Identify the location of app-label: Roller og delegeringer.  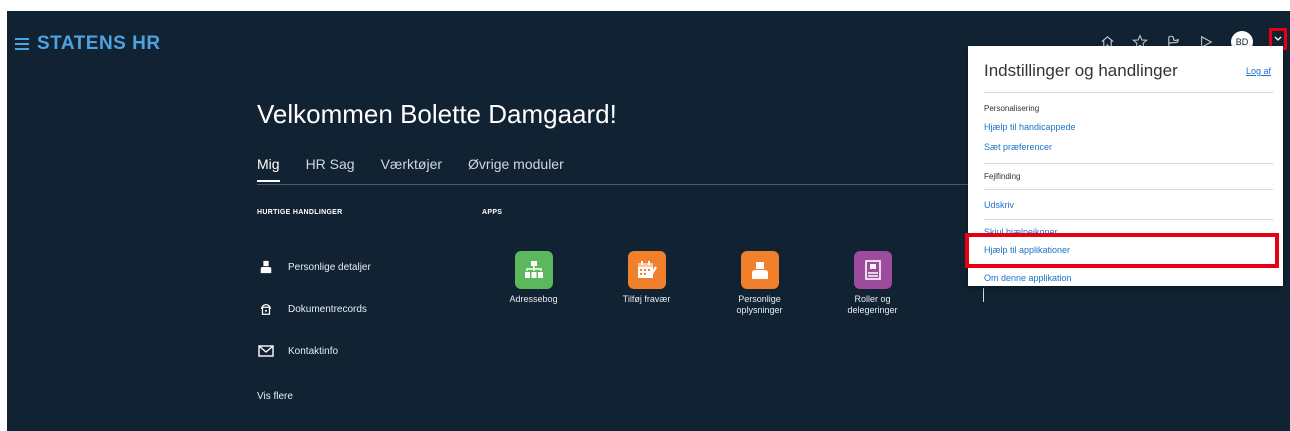
(872, 304).